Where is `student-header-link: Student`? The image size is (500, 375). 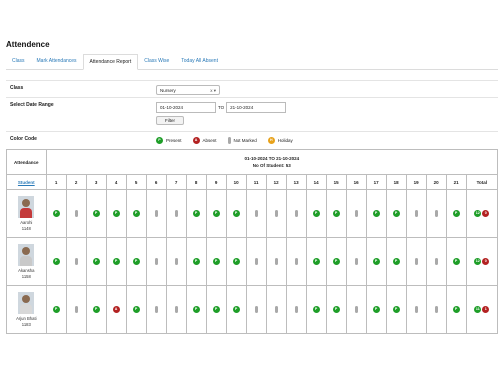
student-header-link: Student is located at coordinates (26, 182).